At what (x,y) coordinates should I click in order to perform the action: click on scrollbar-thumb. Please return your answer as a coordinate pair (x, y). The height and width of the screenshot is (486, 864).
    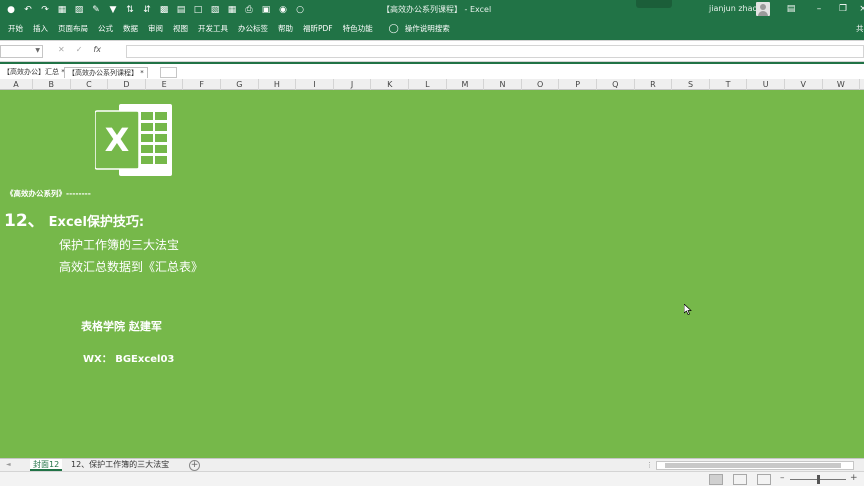
    Looking at the image, I should click on (753, 465).